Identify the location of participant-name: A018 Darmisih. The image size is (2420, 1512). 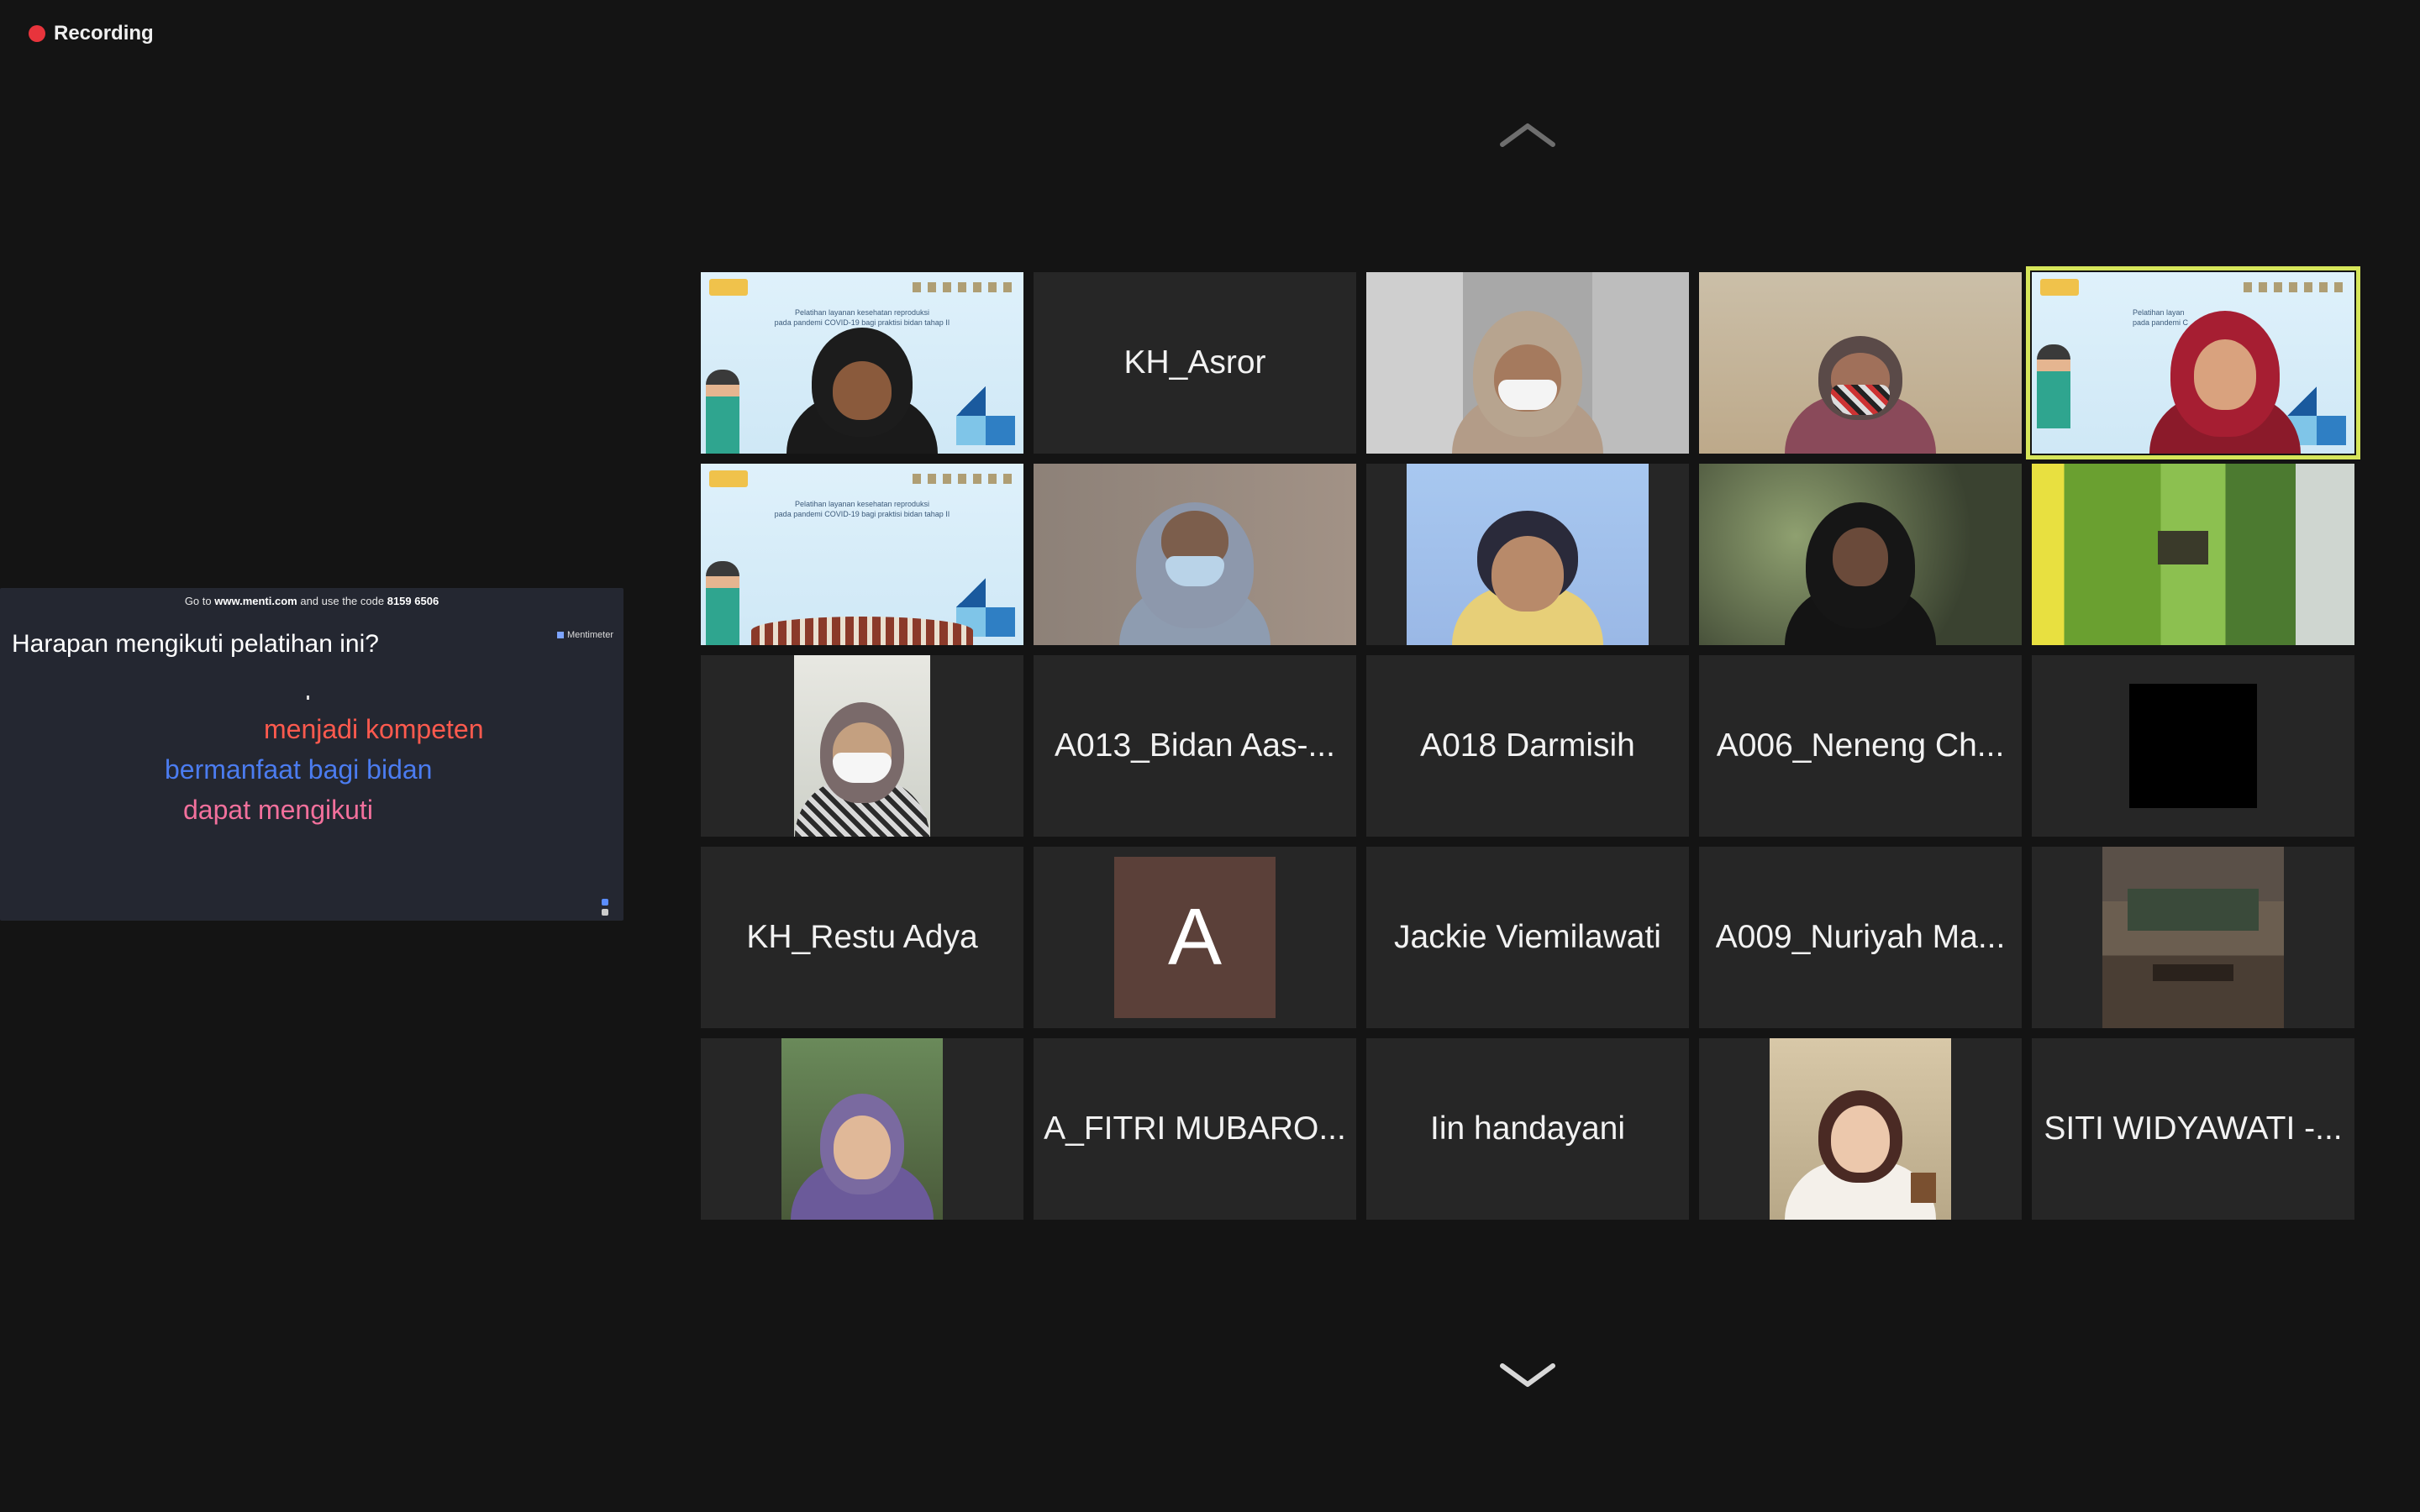
(1528, 745).